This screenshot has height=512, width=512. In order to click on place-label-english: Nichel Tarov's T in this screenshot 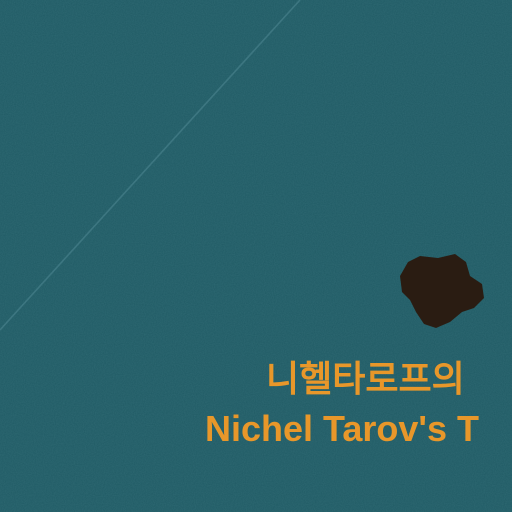, I will do `click(342, 428)`.